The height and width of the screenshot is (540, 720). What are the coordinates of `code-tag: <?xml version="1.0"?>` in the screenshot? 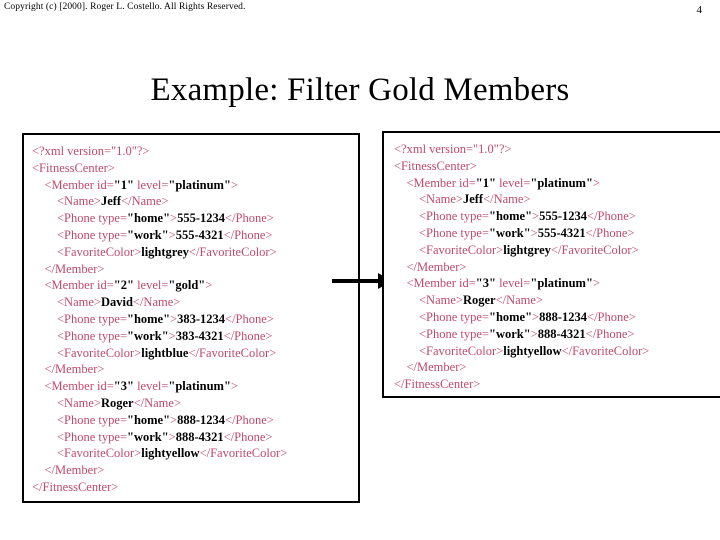 It's located at (91, 151).